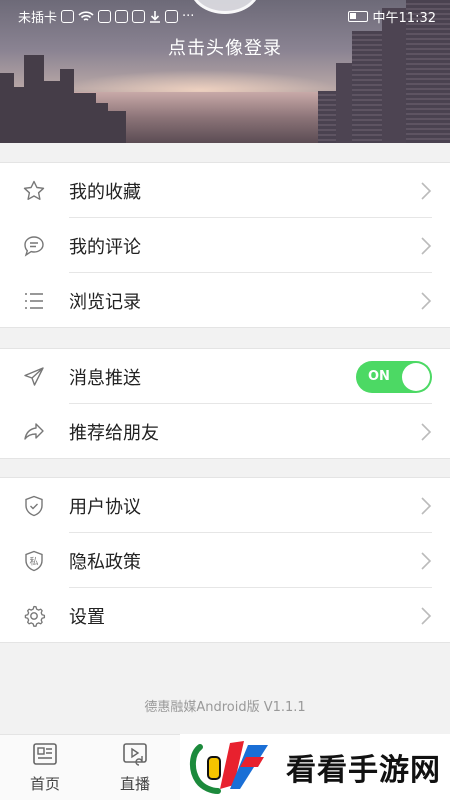 This screenshot has width=450, height=800. Describe the element at coordinates (105, 562) in the screenshot. I see `menu-item-label: 隐私政策` at that location.